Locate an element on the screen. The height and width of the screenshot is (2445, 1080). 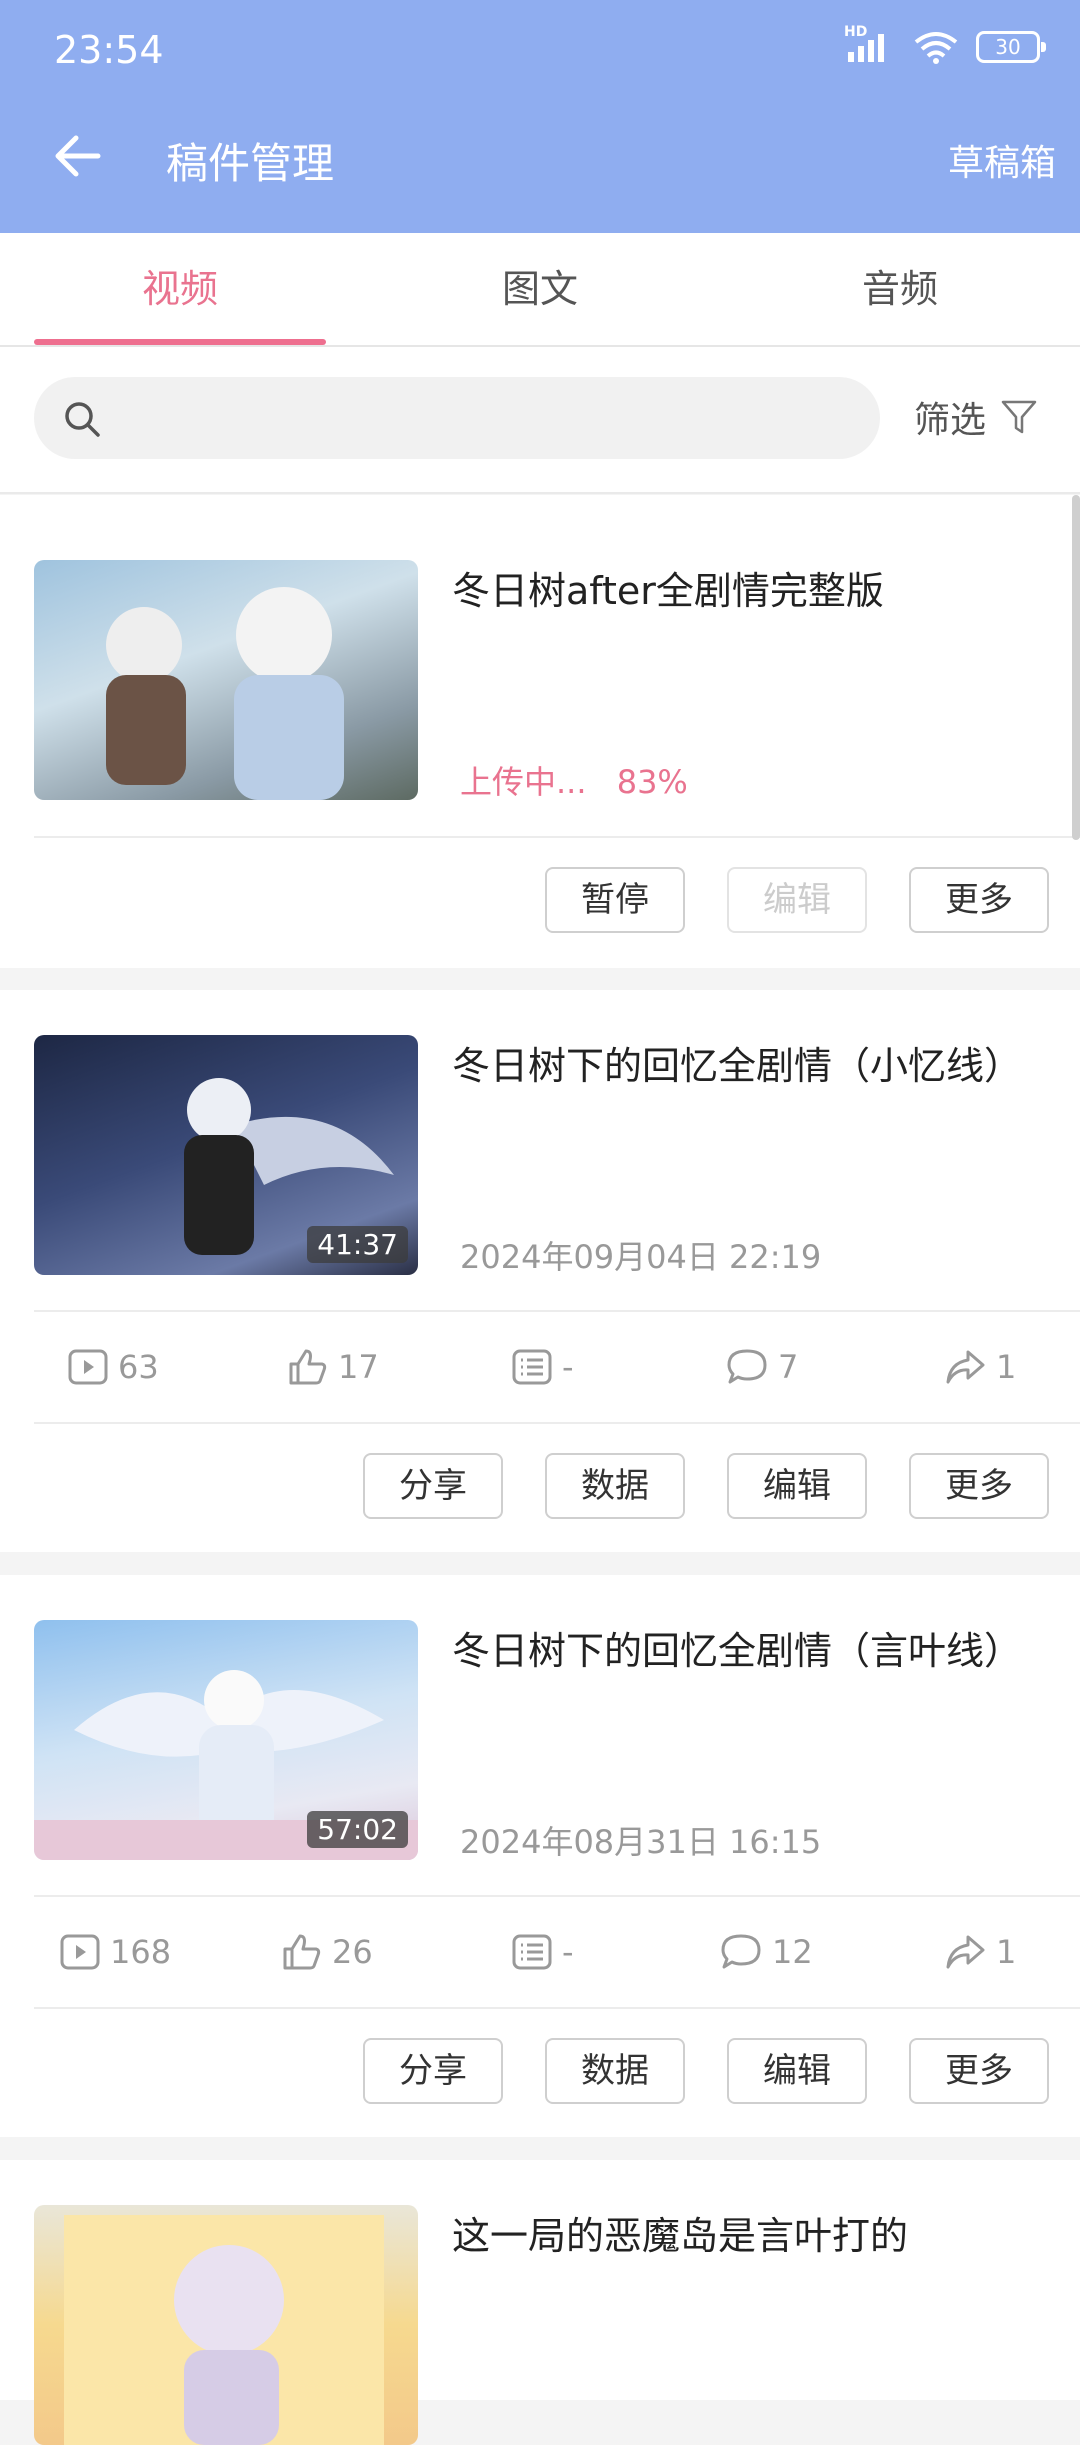
tab-article: 图文 is located at coordinates (540, 289).